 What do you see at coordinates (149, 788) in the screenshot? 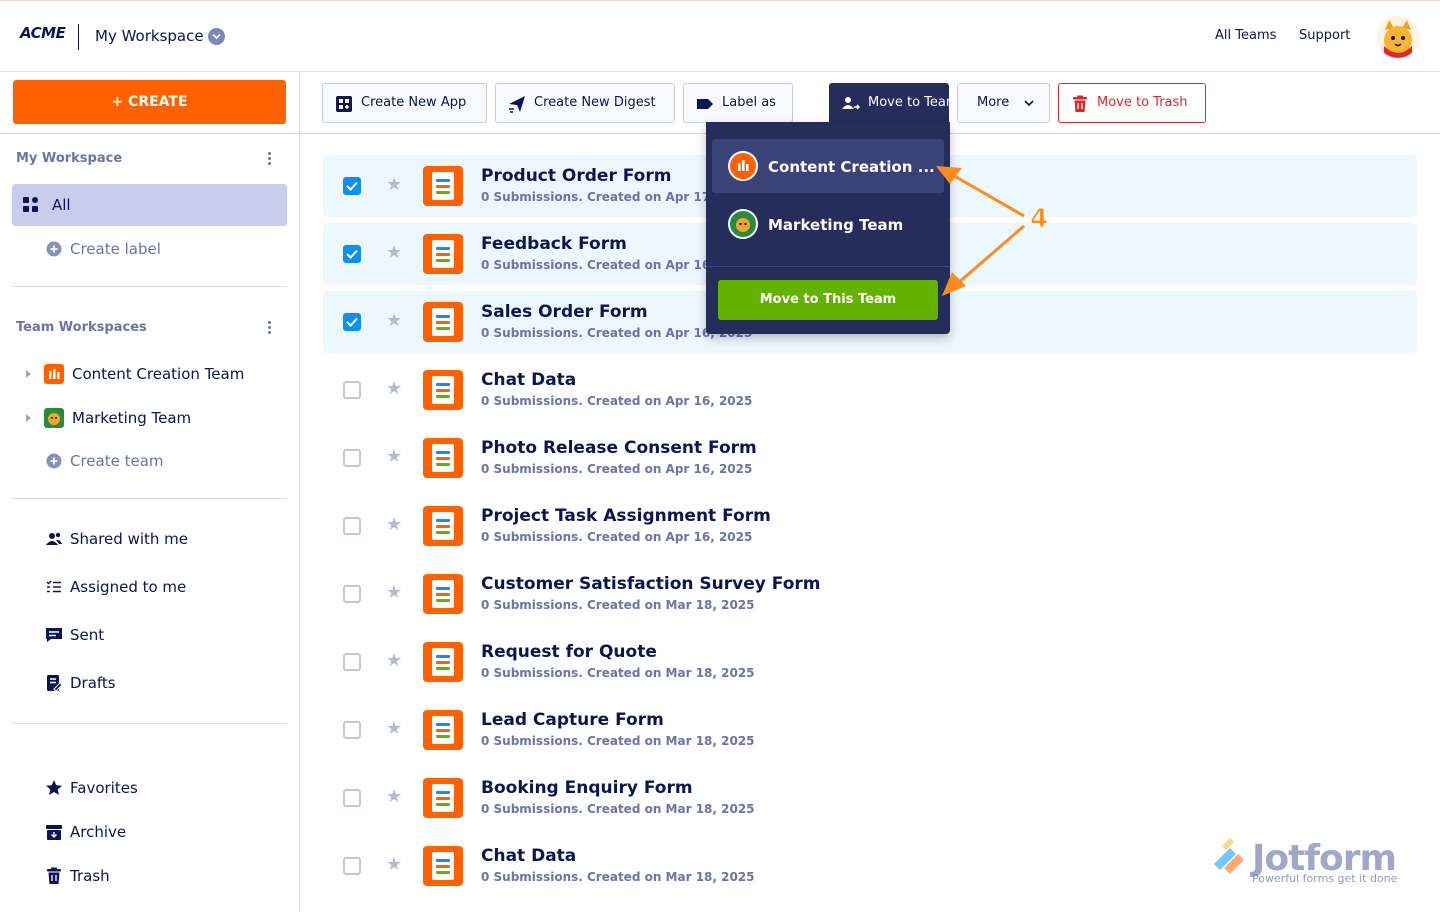
I see `sidebar-item-favorites: Favorites` at bounding box center [149, 788].